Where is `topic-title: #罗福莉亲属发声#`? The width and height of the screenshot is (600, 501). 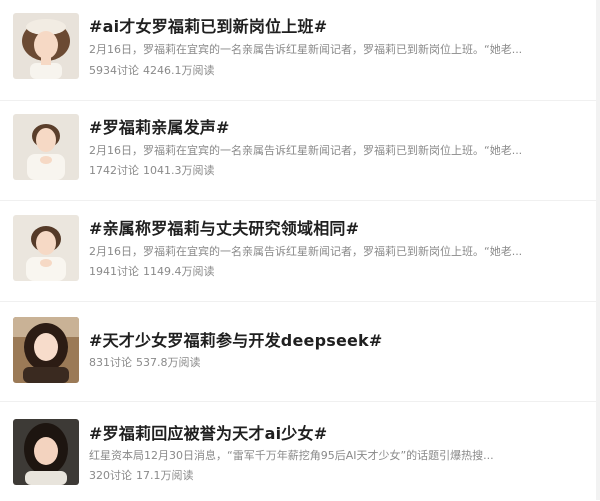 topic-title: #罗福莉亲属发声# is located at coordinates (159, 126).